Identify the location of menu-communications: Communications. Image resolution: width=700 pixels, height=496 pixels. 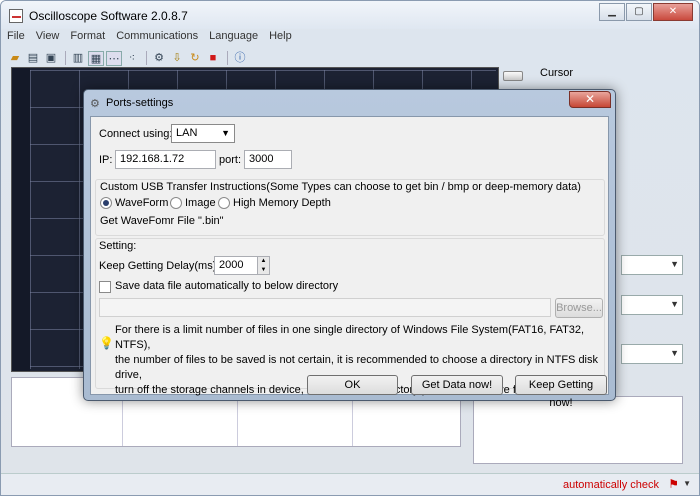
(157, 38).